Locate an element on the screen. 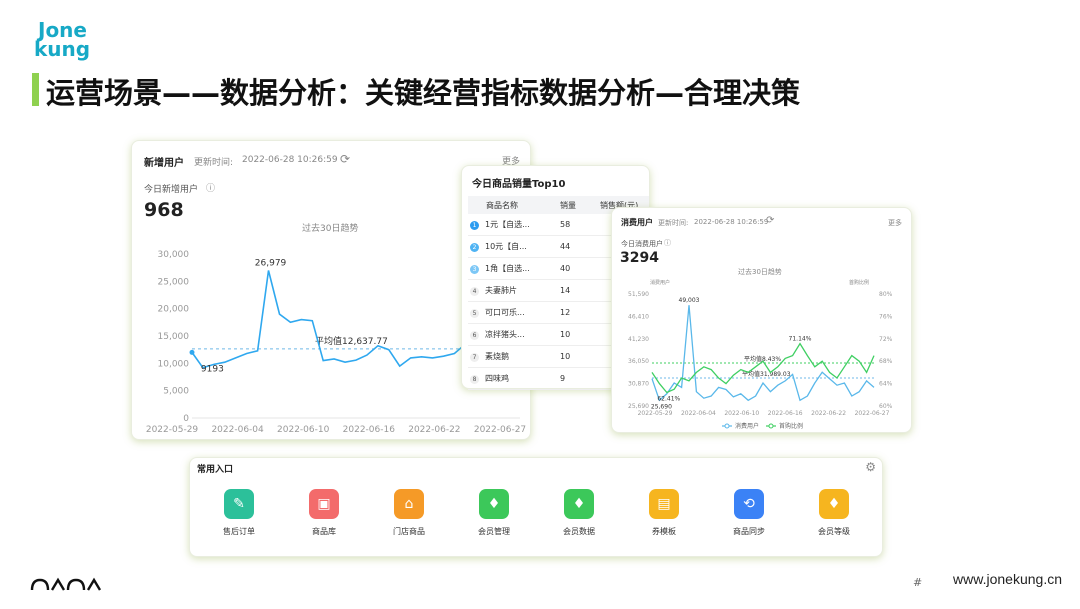  qty-cell: 44 is located at coordinates (578, 246).